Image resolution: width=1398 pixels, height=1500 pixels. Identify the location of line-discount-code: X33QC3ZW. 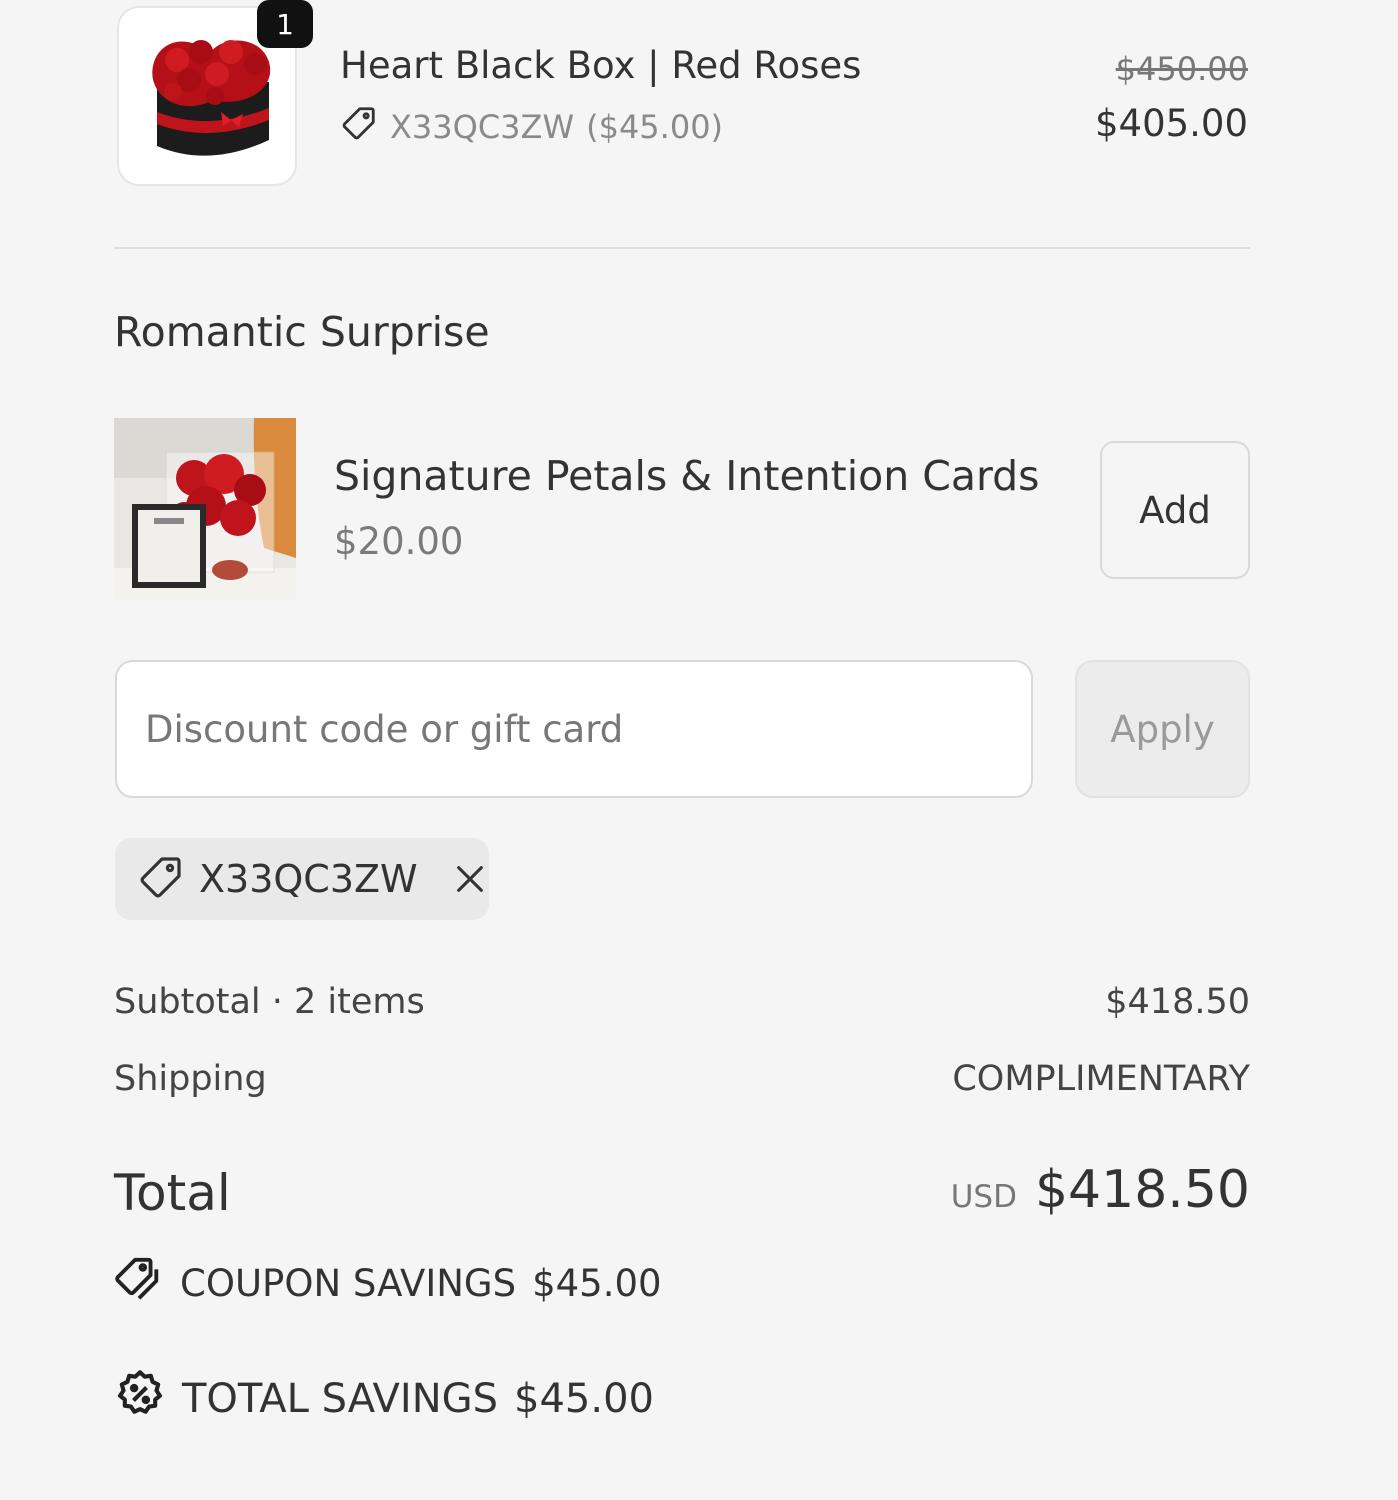
(482, 127).